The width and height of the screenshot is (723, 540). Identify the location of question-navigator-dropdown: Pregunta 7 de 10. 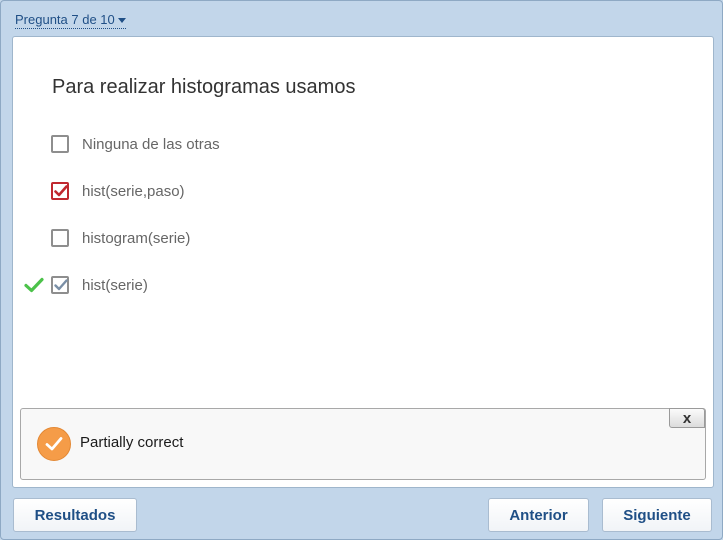
(70, 20).